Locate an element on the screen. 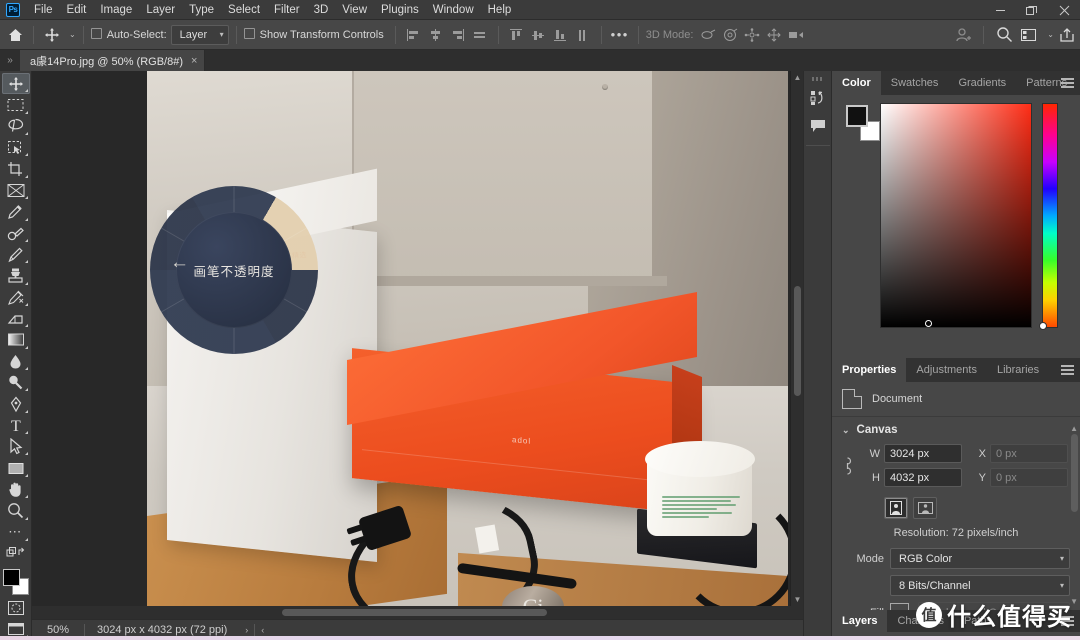 Image resolution: width=1080 pixels, height=640 pixels. close-icon: × is located at coordinates (194, 61).